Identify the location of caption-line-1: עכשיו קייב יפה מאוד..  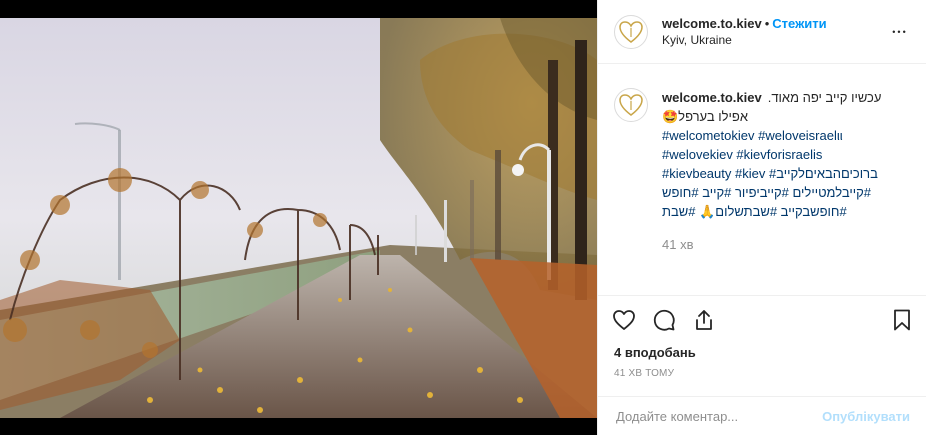
(824, 97).